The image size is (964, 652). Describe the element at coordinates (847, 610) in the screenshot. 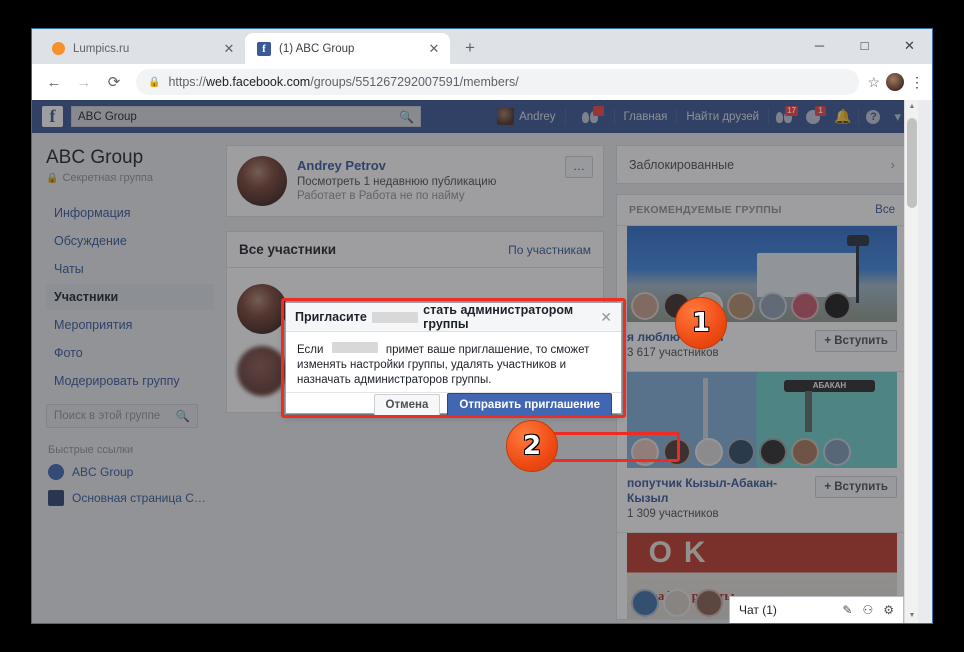

I see `compose-message-icon: ✎` at that location.